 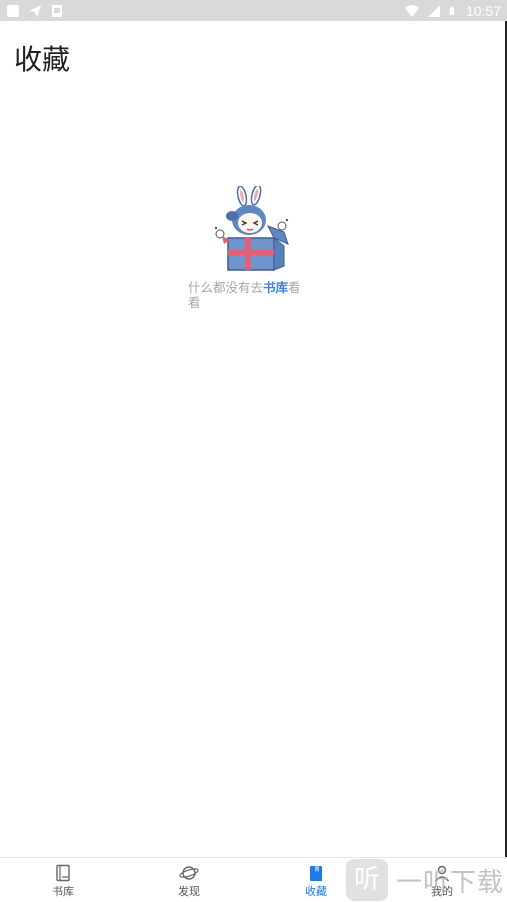 I want to click on empty-state: 什么都没有去书库看看, so click(x=250, y=248).